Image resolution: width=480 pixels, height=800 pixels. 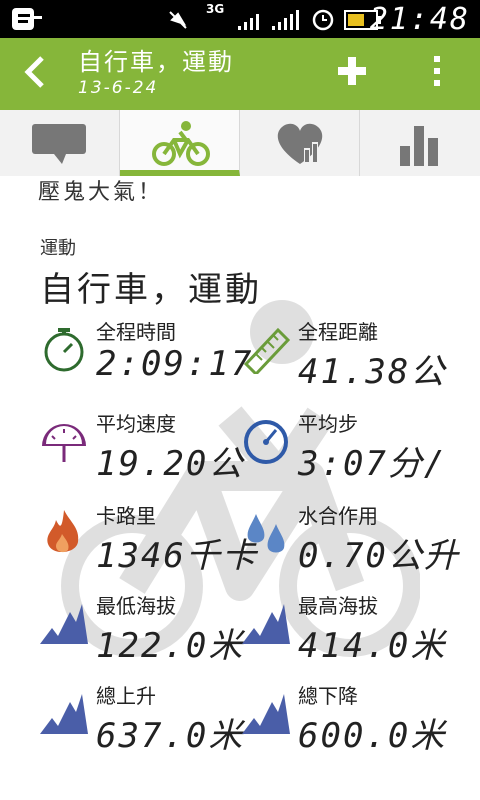 I want to click on tab-workout, so click(x=180, y=143).